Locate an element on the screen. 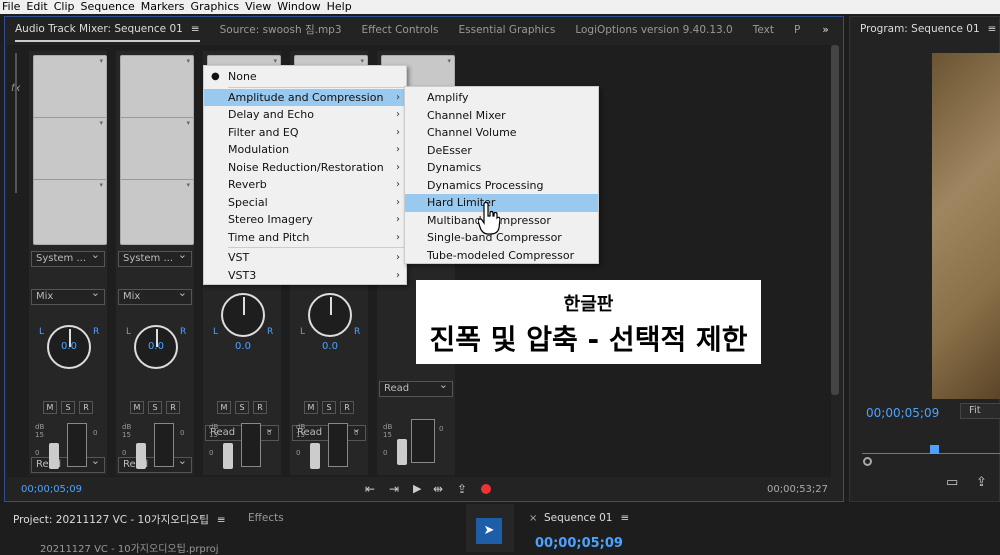 The height and width of the screenshot is (555, 1000). vertical-scrollbar is located at coordinates (835, 220).